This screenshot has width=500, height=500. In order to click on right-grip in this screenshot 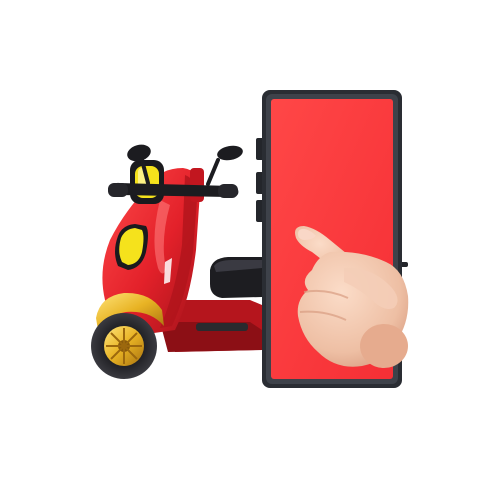, I will do `click(228, 191)`.